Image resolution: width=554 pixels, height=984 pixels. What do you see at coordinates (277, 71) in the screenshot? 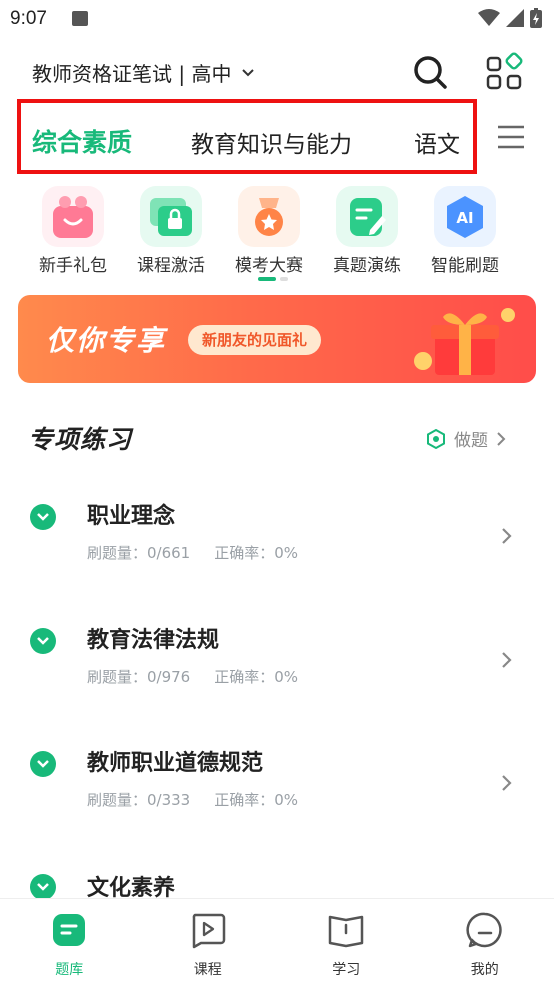
I see `top-header: 教师资格证笔试 | 高中` at bounding box center [277, 71].